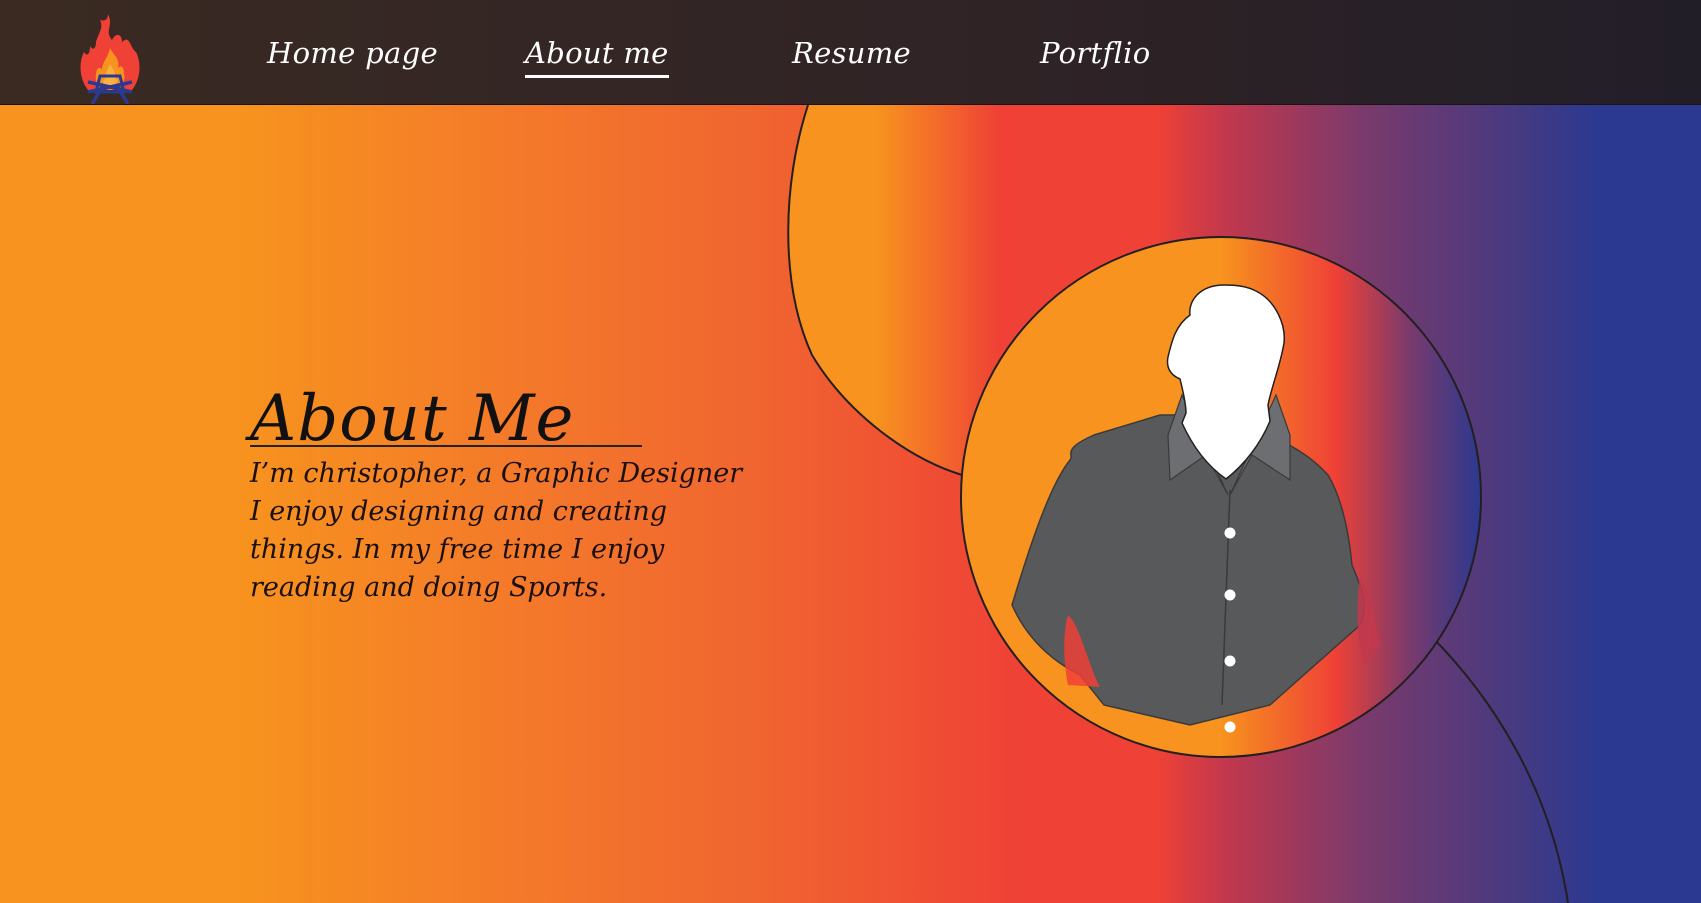 The image size is (1701, 903). What do you see at coordinates (496, 473) in the screenshot?
I see `bio-line: I’m christopher, a Graphic Designer` at bounding box center [496, 473].